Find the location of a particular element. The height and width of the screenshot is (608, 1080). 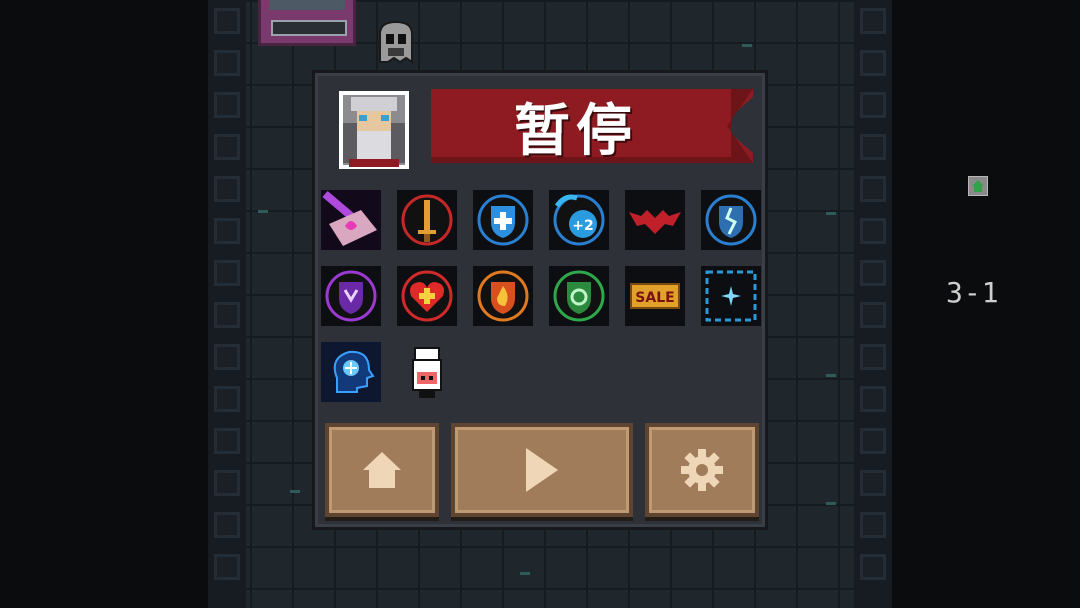

vending-machine is located at coordinates (307, 23).